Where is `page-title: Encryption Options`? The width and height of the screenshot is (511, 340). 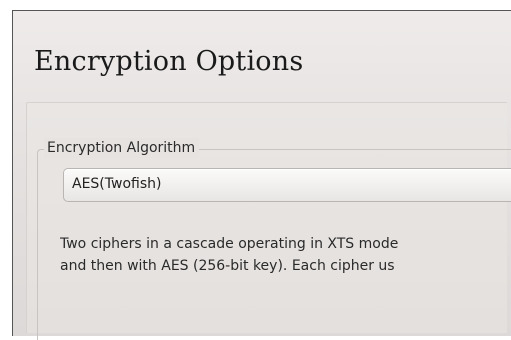 page-title: Encryption Options is located at coordinates (169, 61).